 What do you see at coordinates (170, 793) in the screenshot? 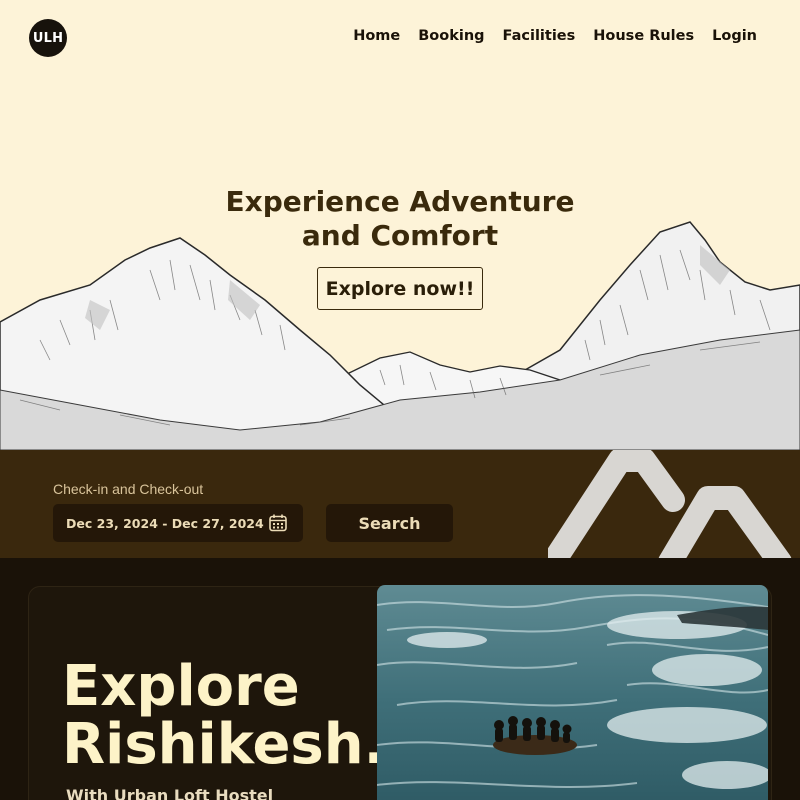
I see `explore-subtitle: With Urban Loft Hostel` at bounding box center [170, 793].